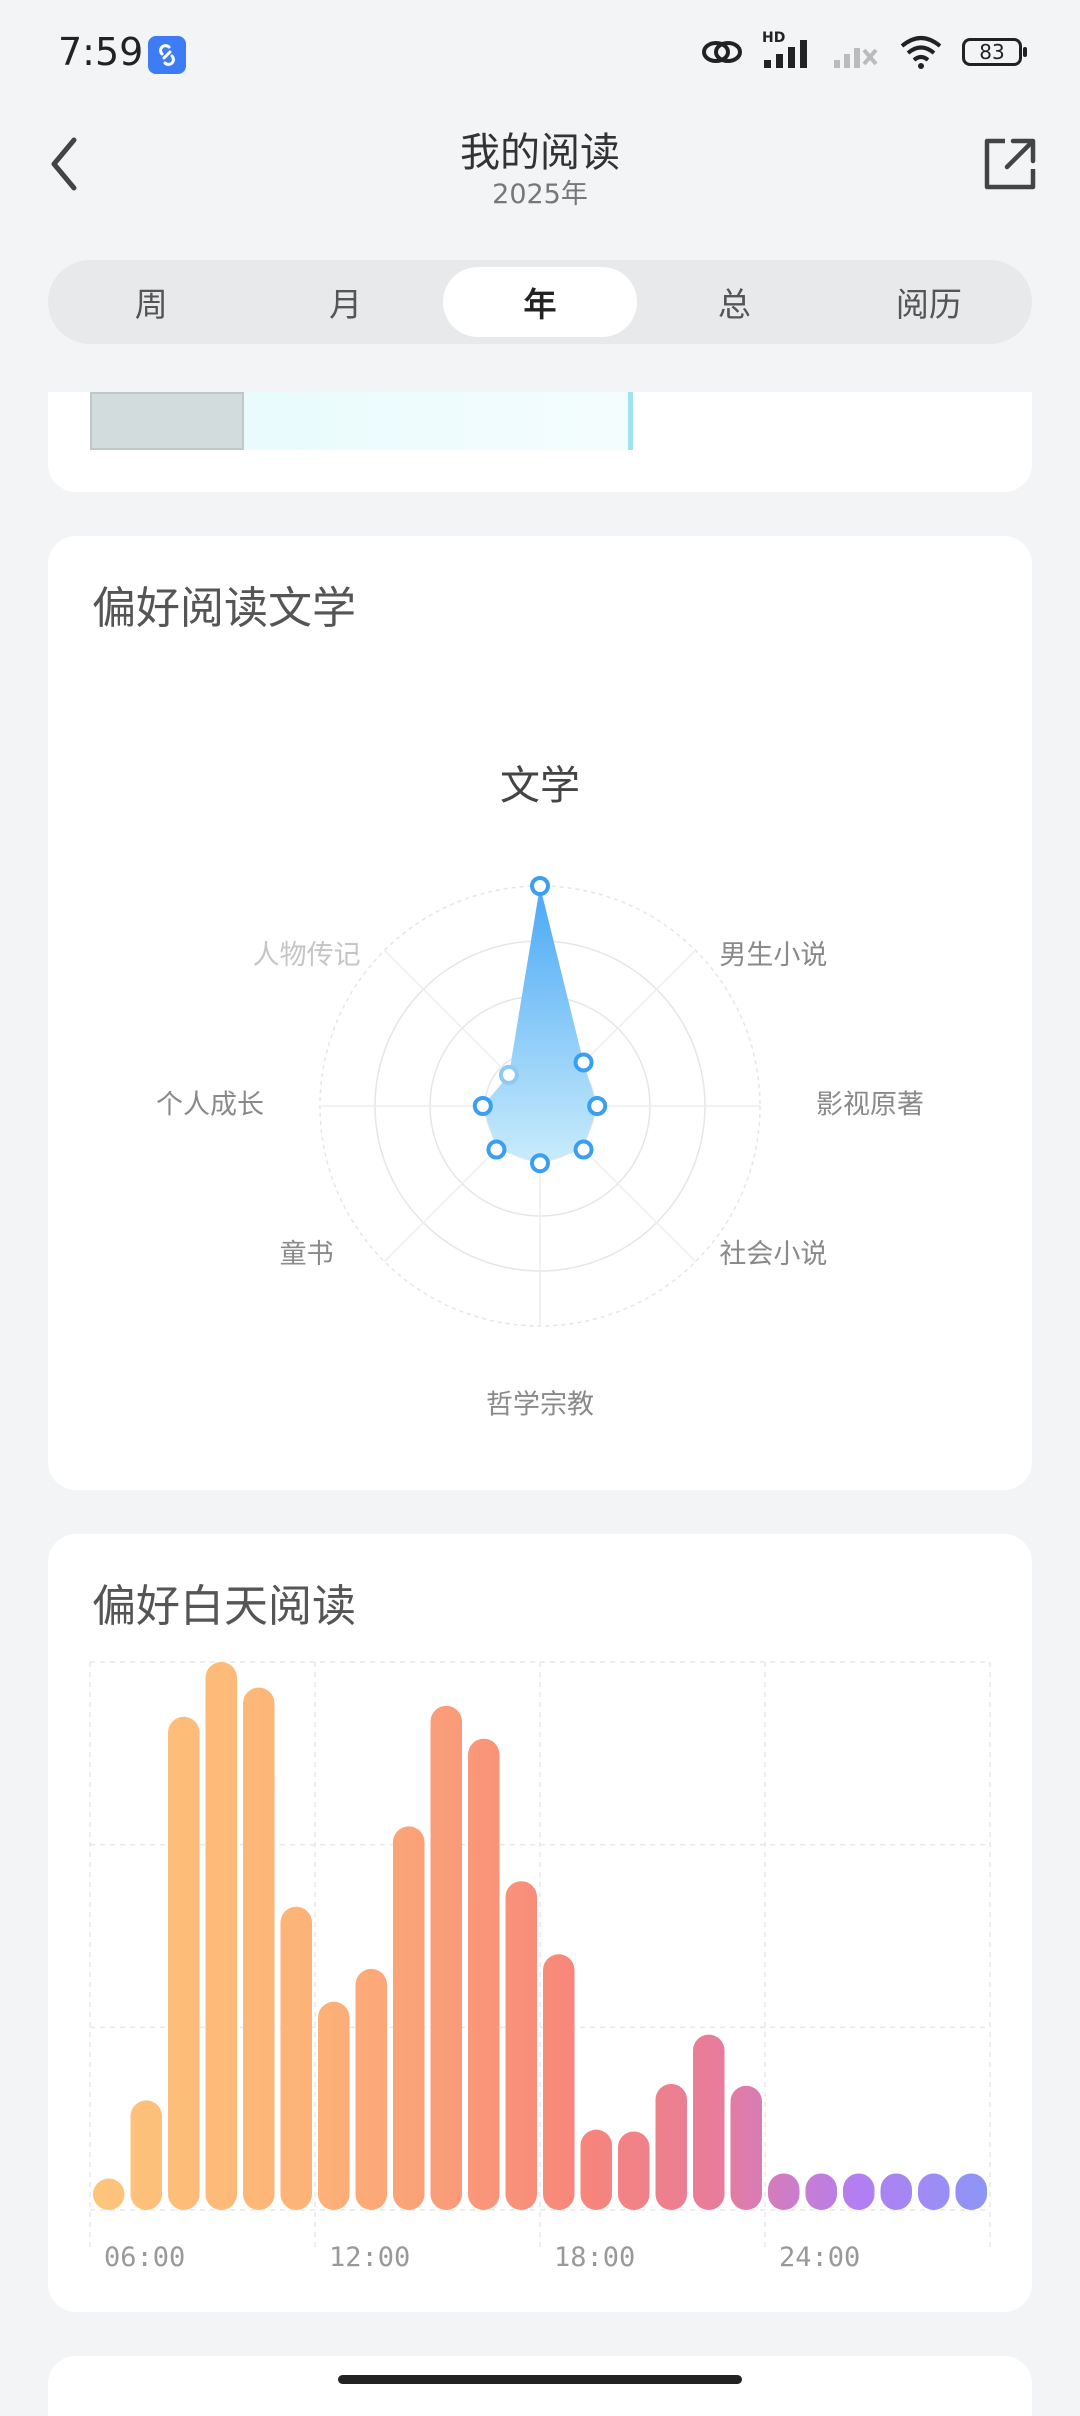  I want to click on signal-hd-icon: HD, so click(788, 50).